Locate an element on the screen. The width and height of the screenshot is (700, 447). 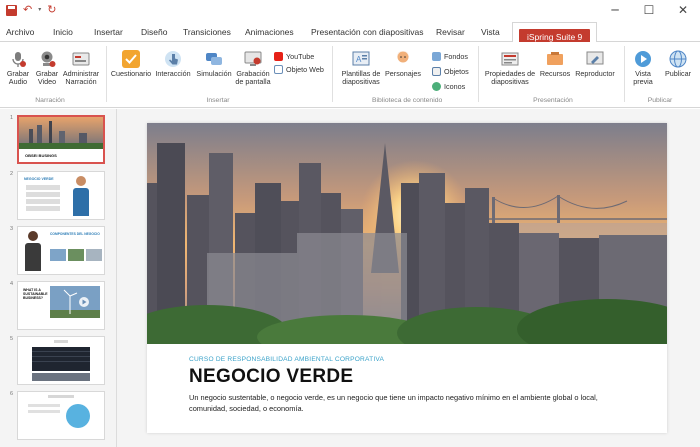
quiz-check-icon is located at coordinates (131, 59).